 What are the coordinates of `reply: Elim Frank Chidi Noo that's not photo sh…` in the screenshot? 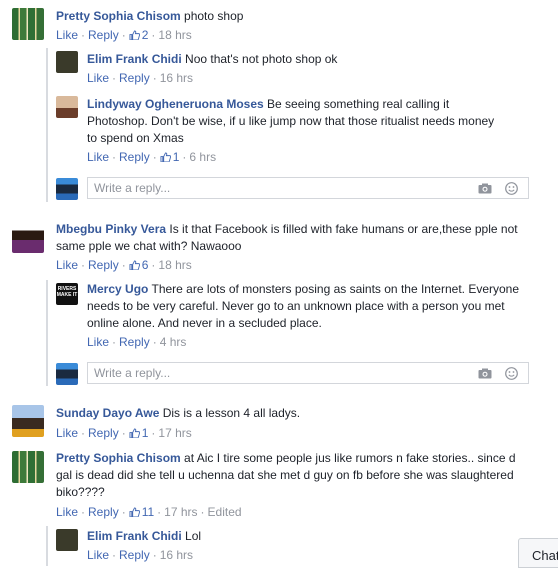 It's located at (314, 59).